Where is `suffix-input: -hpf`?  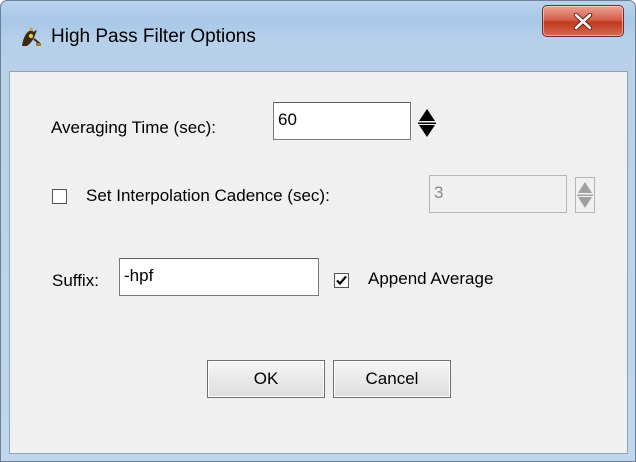 suffix-input: -hpf is located at coordinates (219, 277).